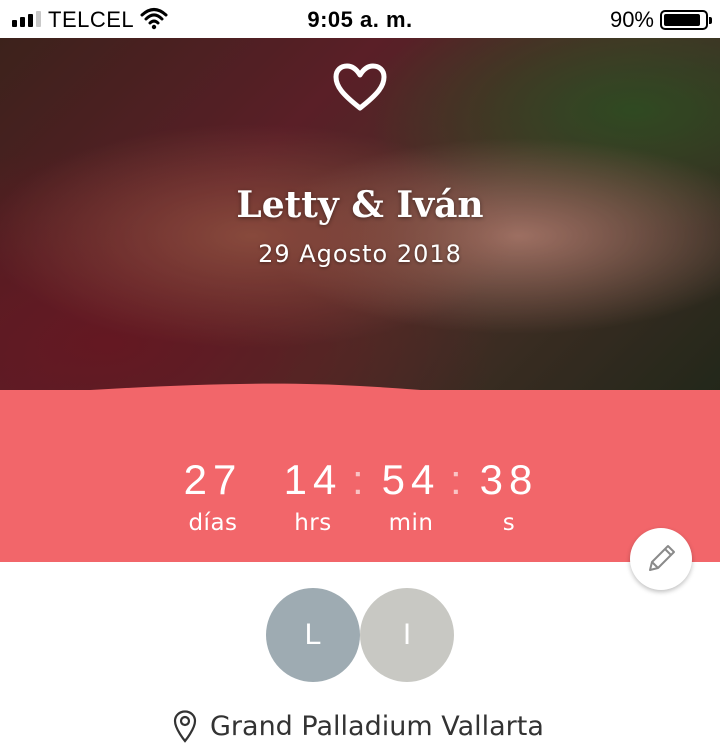  Describe the element at coordinates (411, 523) in the screenshot. I see `minutes-label: min` at that location.